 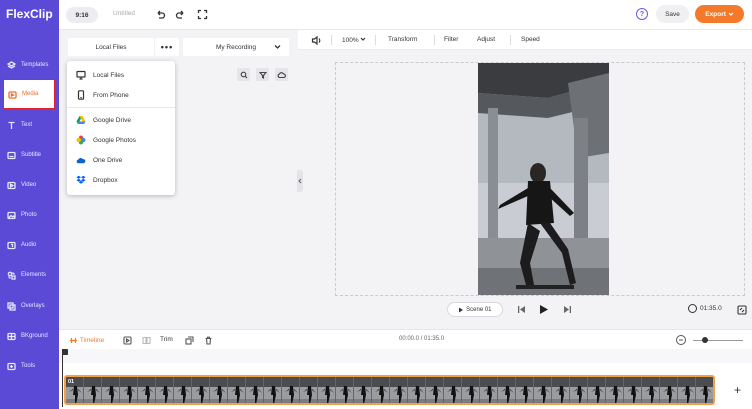 What do you see at coordinates (11, 125) in the screenshot?
I see `text-icon` at bounding box center [11, 125].